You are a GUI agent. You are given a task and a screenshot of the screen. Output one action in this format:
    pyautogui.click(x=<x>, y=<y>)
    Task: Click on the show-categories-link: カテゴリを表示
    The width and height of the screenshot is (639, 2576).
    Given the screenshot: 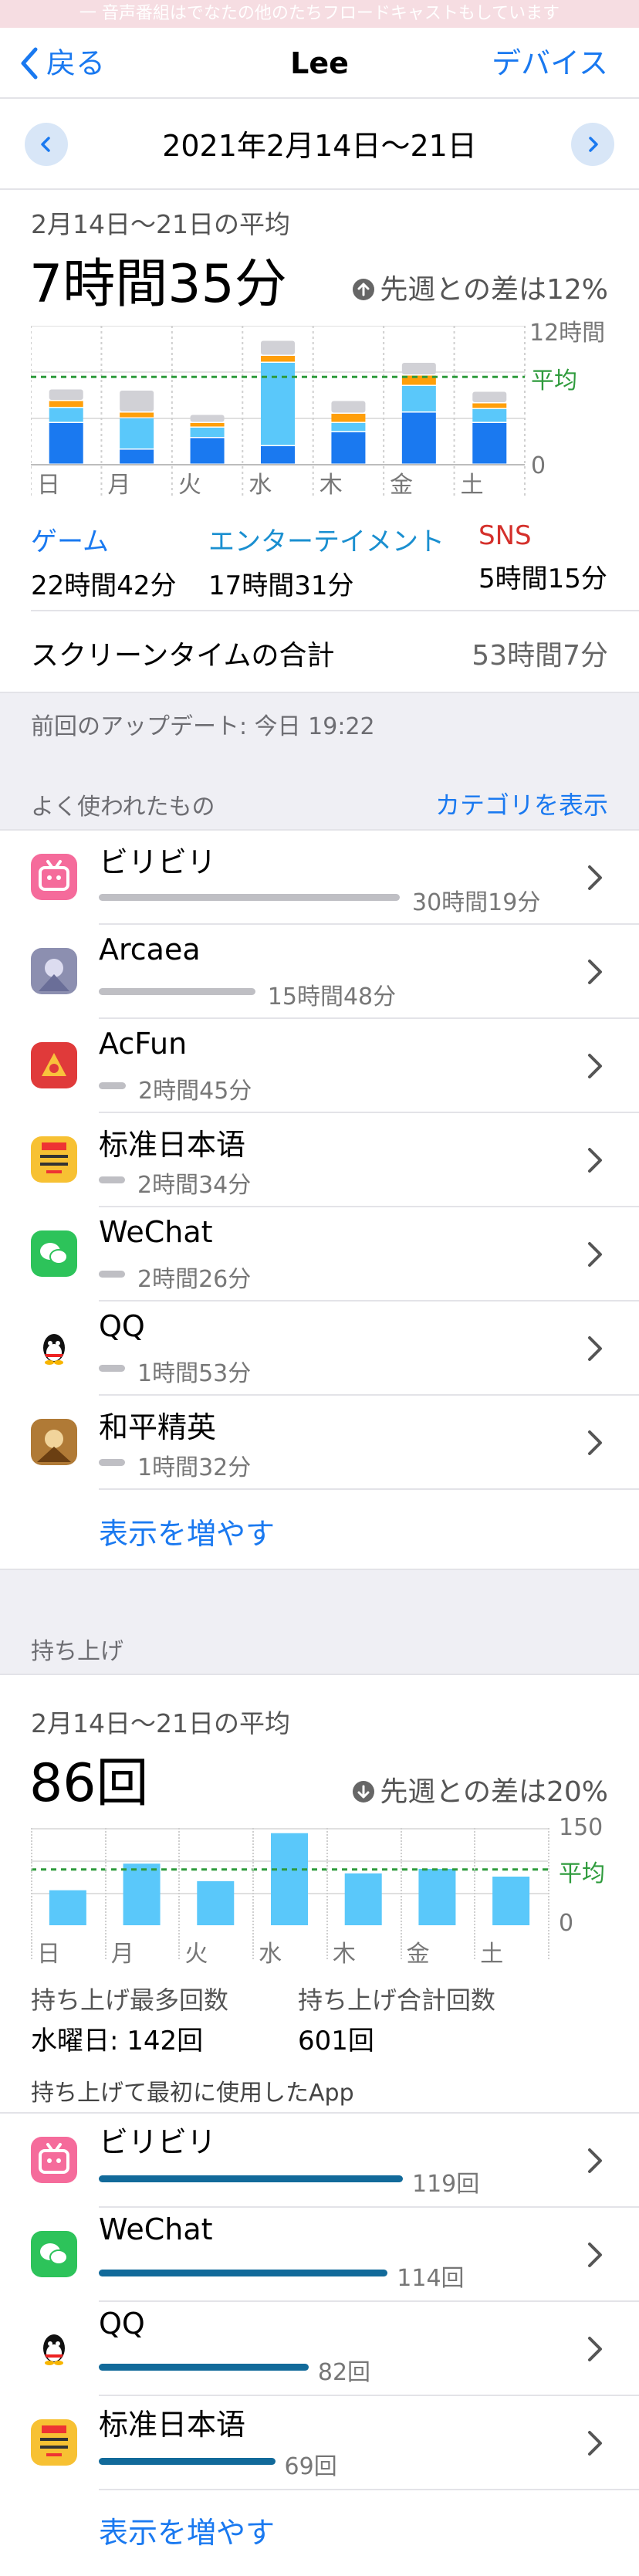 What is the action you would take?
    pyautogui.click(x=521, y=803)
    